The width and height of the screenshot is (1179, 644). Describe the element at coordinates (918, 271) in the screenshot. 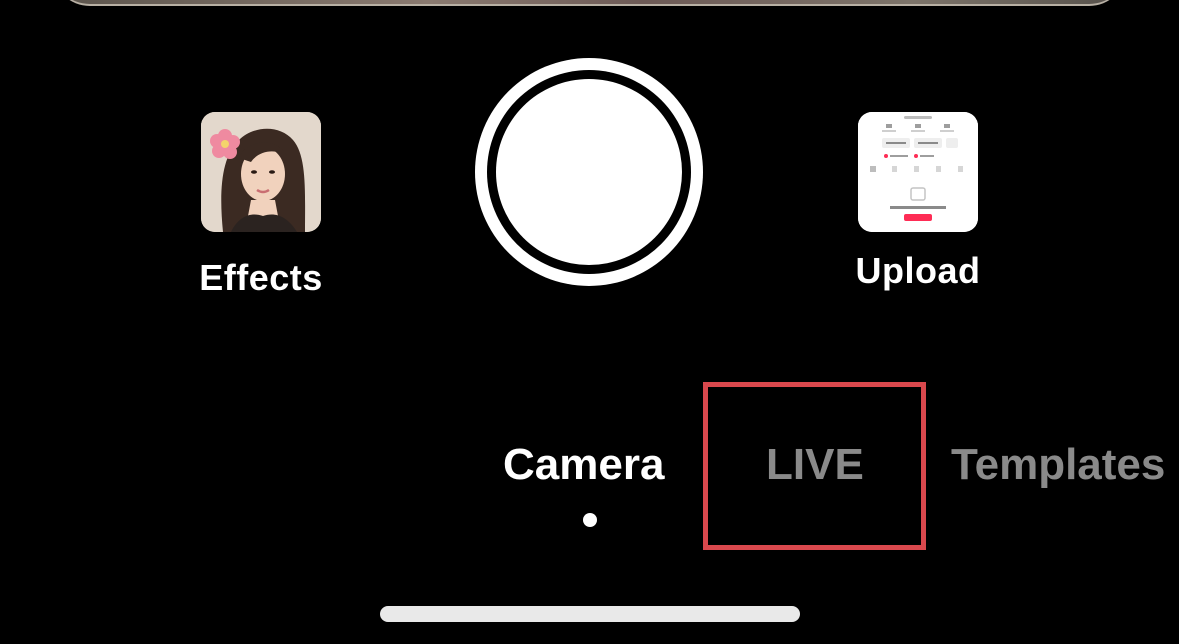

I see `upload-label: Upload` at that location.